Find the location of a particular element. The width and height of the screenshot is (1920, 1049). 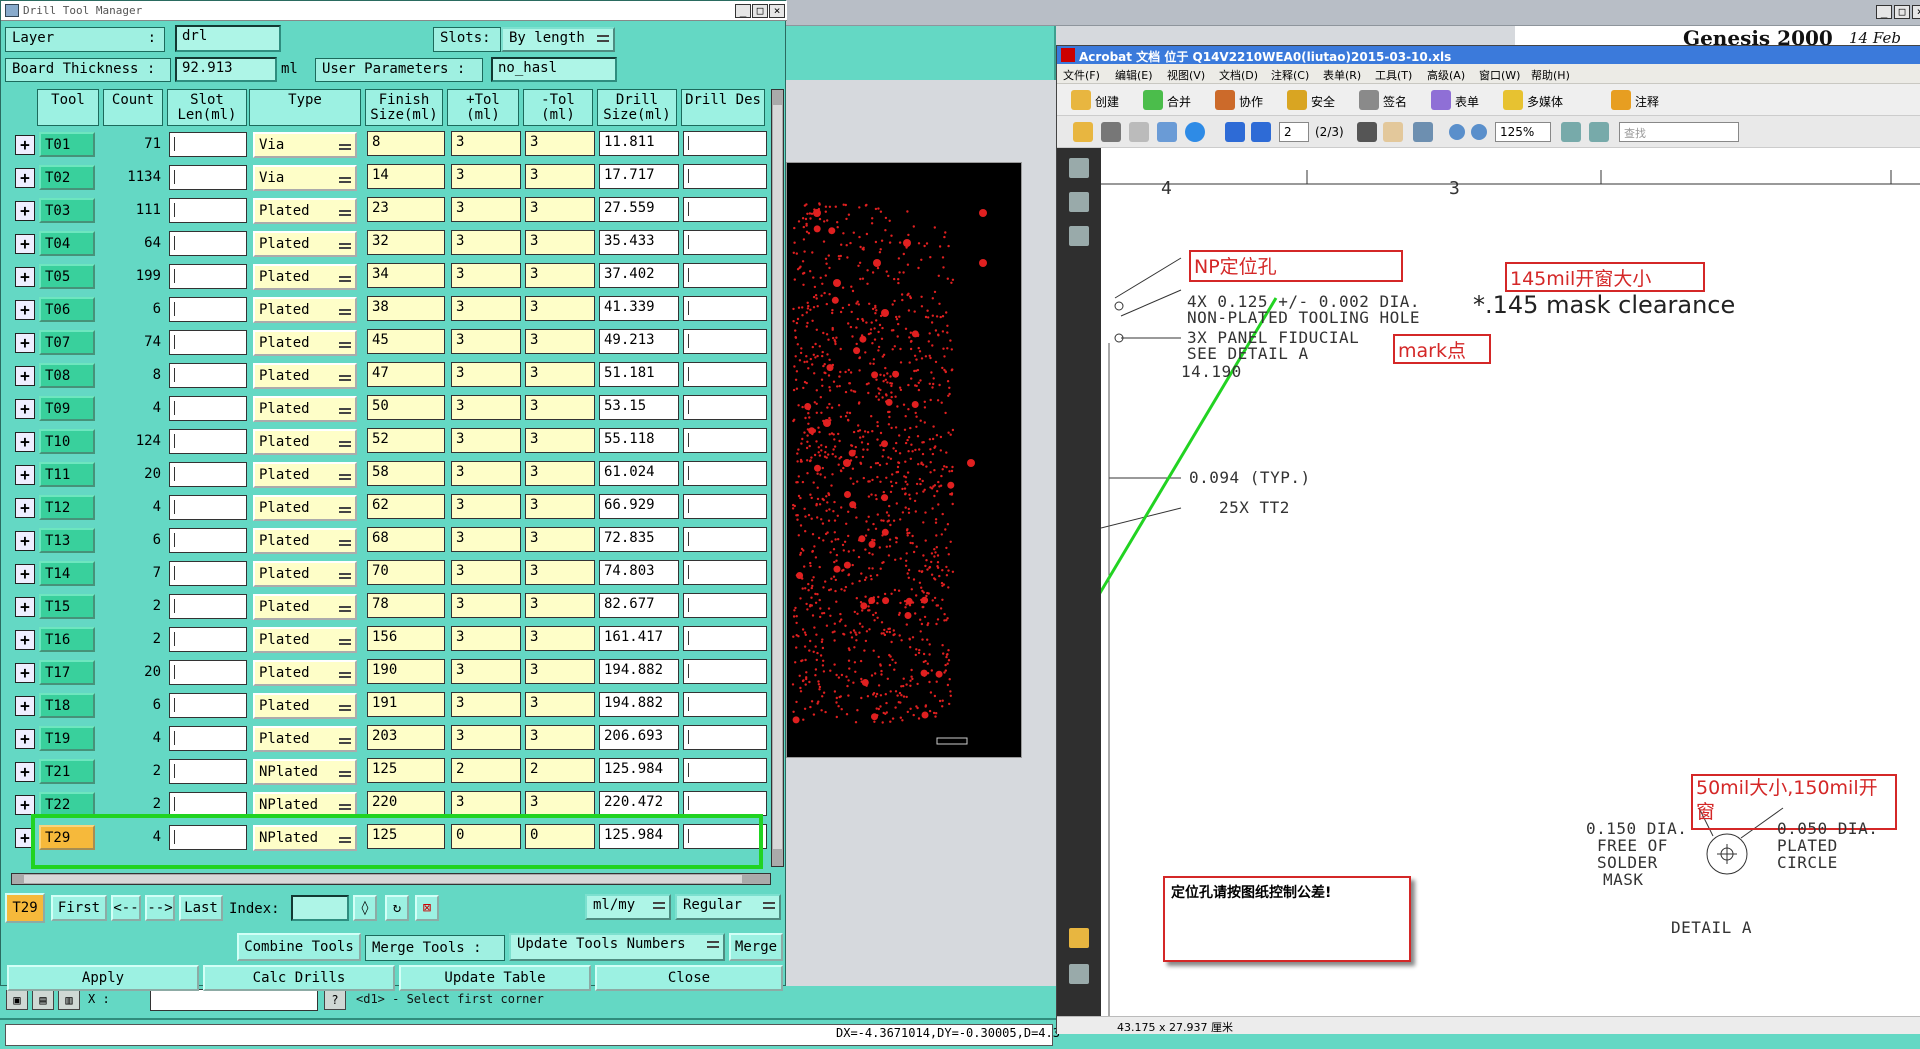

table-row: + T06 6 Plated 38 3 3 41.339 is located at coordinates (391, 309).